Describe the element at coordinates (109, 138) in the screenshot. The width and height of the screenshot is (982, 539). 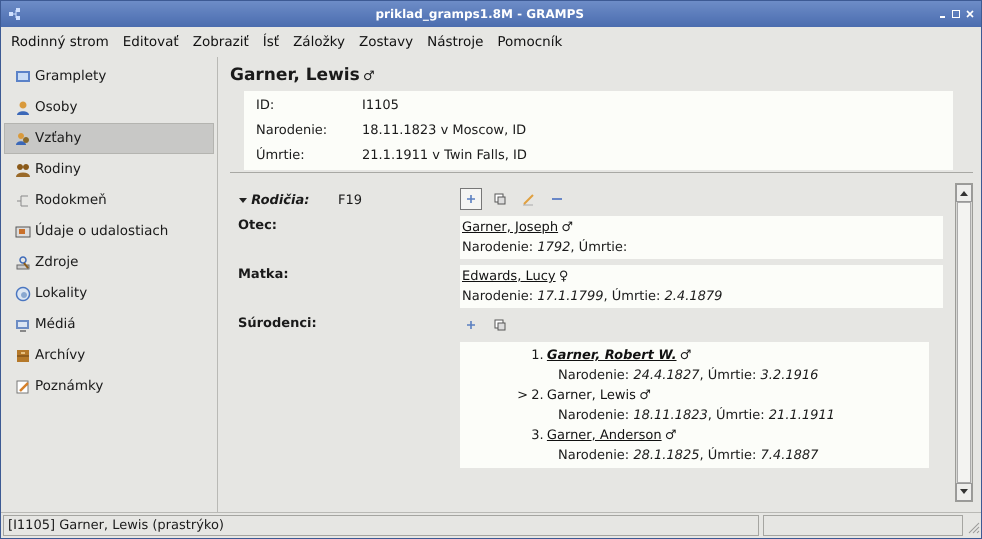
I see `sidebar-item: Vzťahy` at that location.